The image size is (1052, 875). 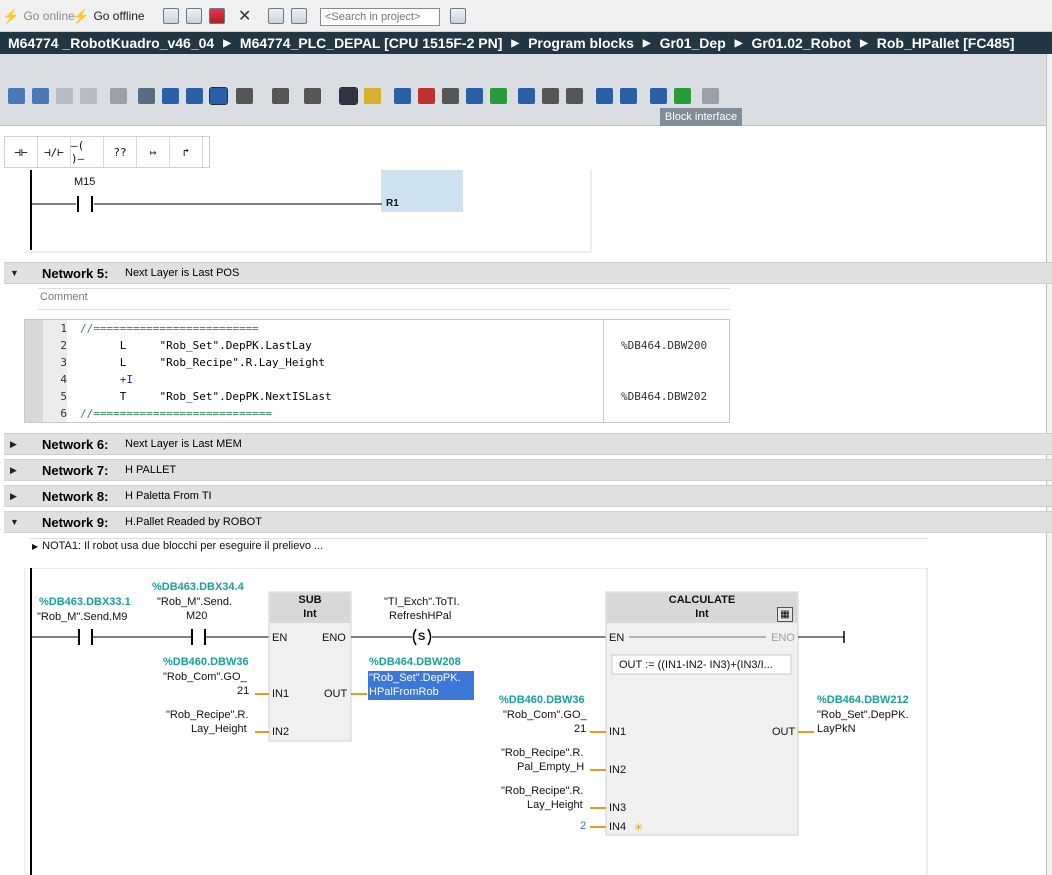 What do you see at coordinates (38, 16) in the screenshot?
I see `go-online-button: ⚡ Go online` at bounding box center [38, 16].